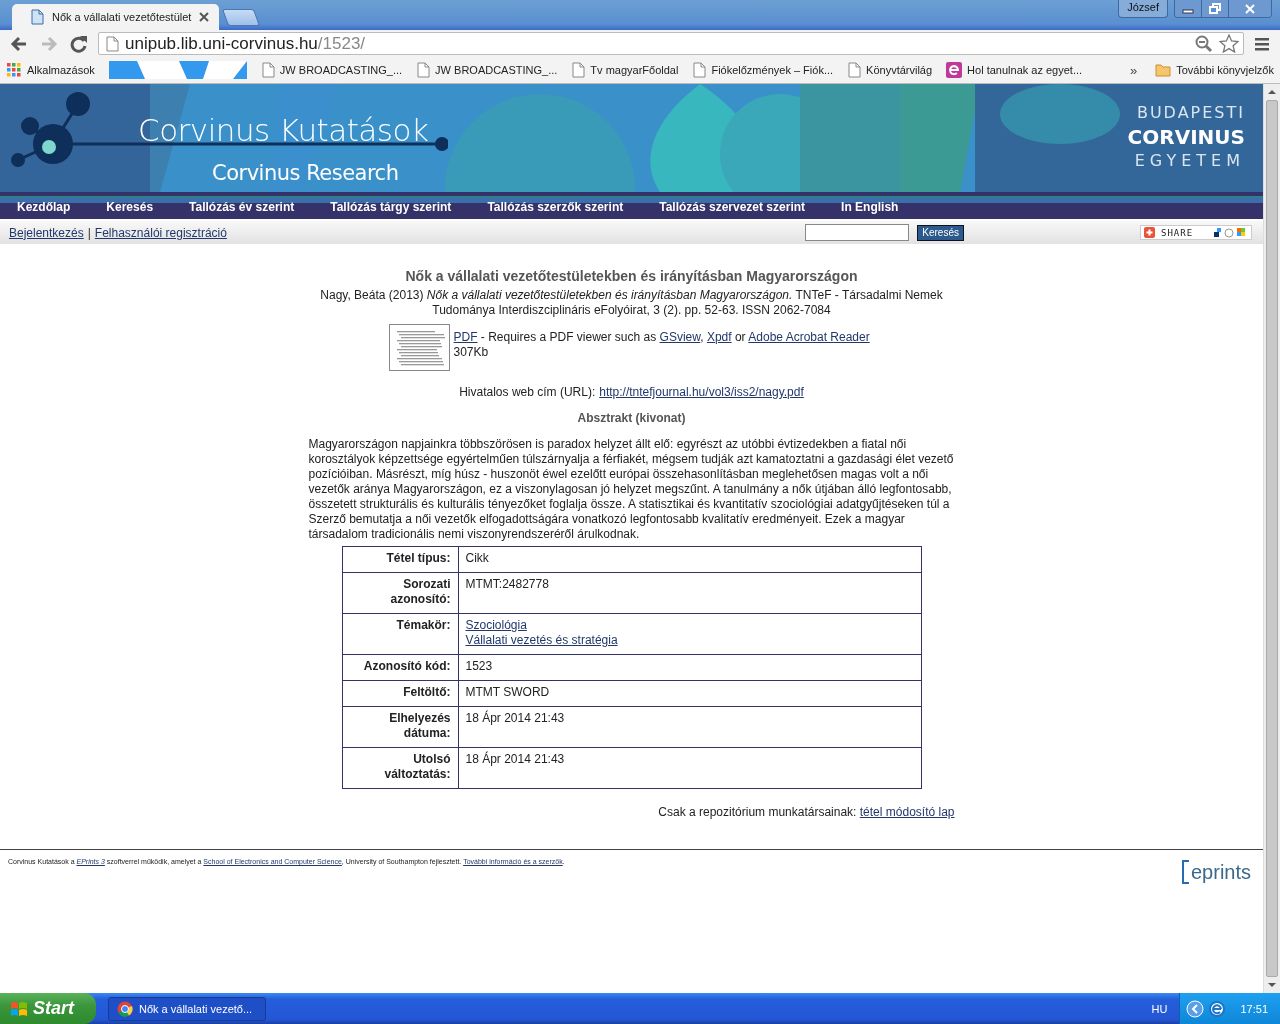  Describe the element at coordinates (391, 206) in the screenshot. I see `nav-link: Tallózás tárgy szerint` at that location.